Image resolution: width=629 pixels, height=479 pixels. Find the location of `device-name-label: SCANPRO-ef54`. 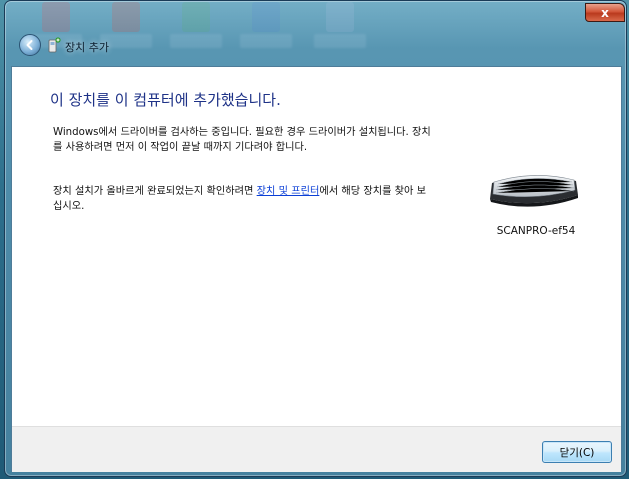

device-name-label: SCANPRO-ef54 is located at coordinates (536, 231).